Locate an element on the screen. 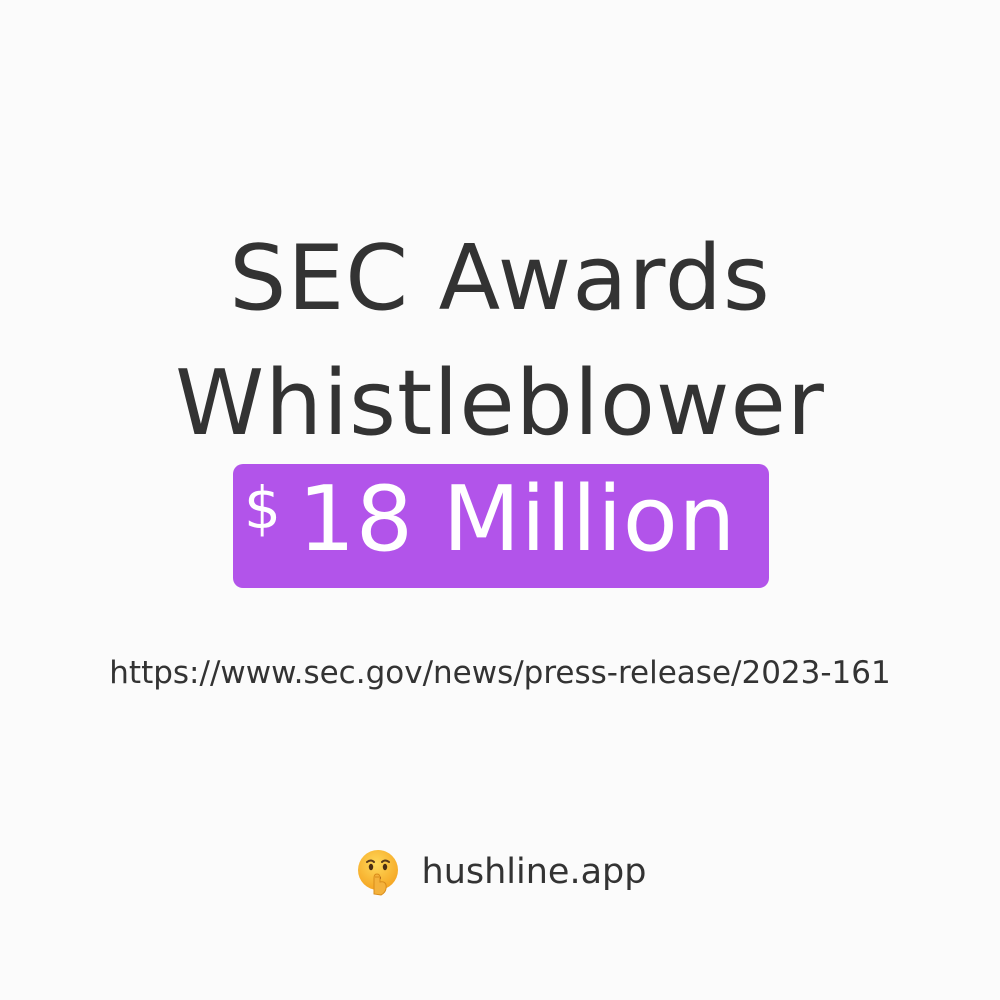  headline-line-2: Whistleblower is located at coordinates (500, 403).